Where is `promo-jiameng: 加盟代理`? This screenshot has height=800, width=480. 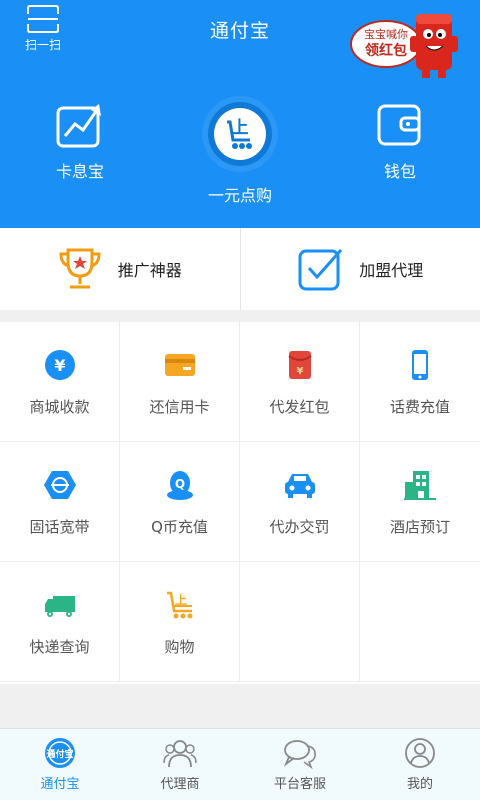
promo-jiameng: 加盟代理 is located at coordinates (359, 269).